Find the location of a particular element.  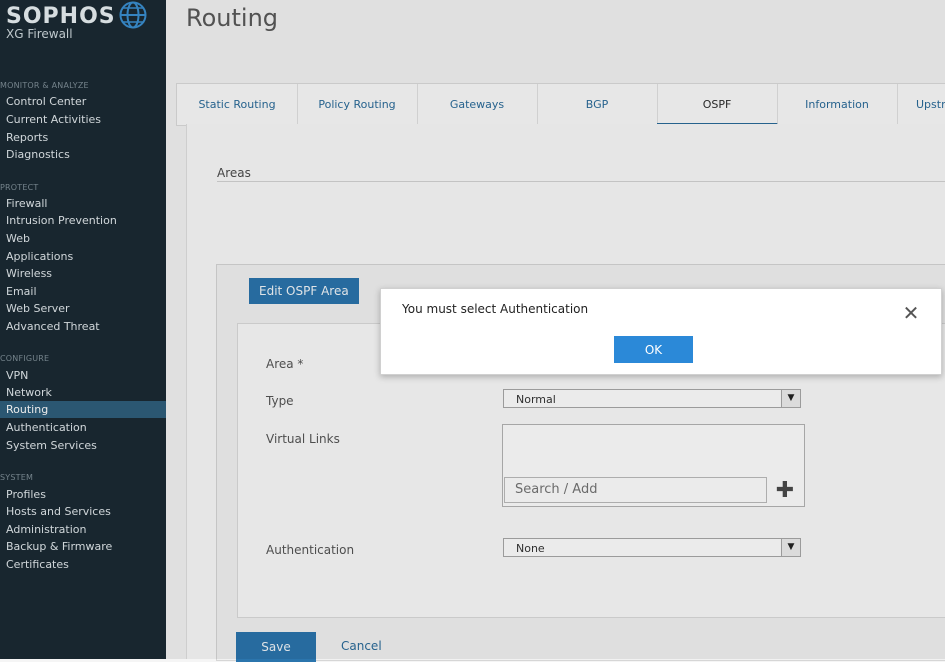

close-icon: ✕ is located at coordinates (911, 313).